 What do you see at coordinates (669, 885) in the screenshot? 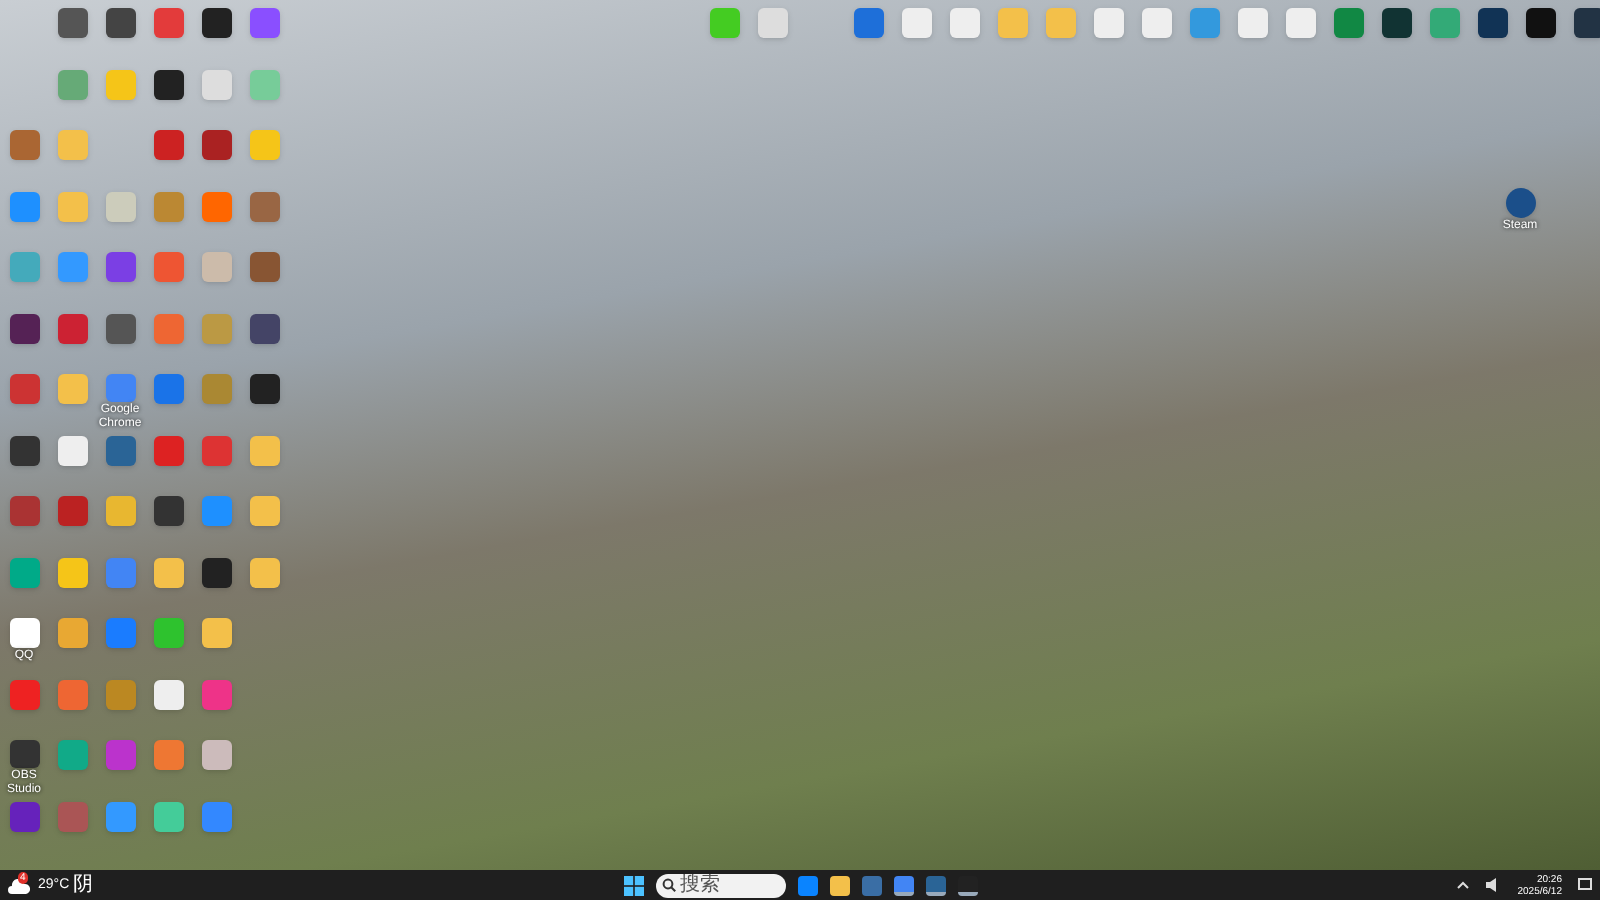
I see `search-icon` at bounding box center [669, 885].